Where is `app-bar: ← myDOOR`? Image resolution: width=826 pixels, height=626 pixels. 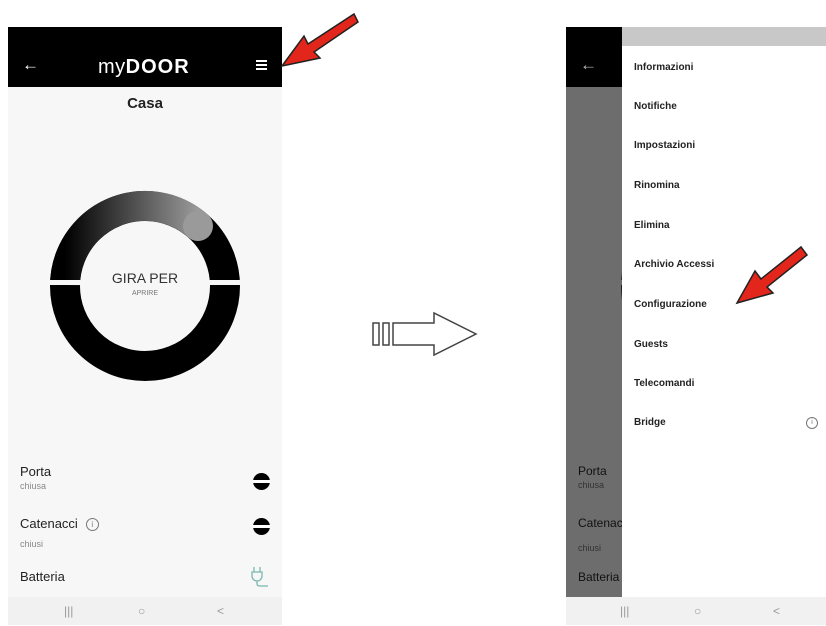 app-bar: ← myDOOR is located at coordinates (145, 57).